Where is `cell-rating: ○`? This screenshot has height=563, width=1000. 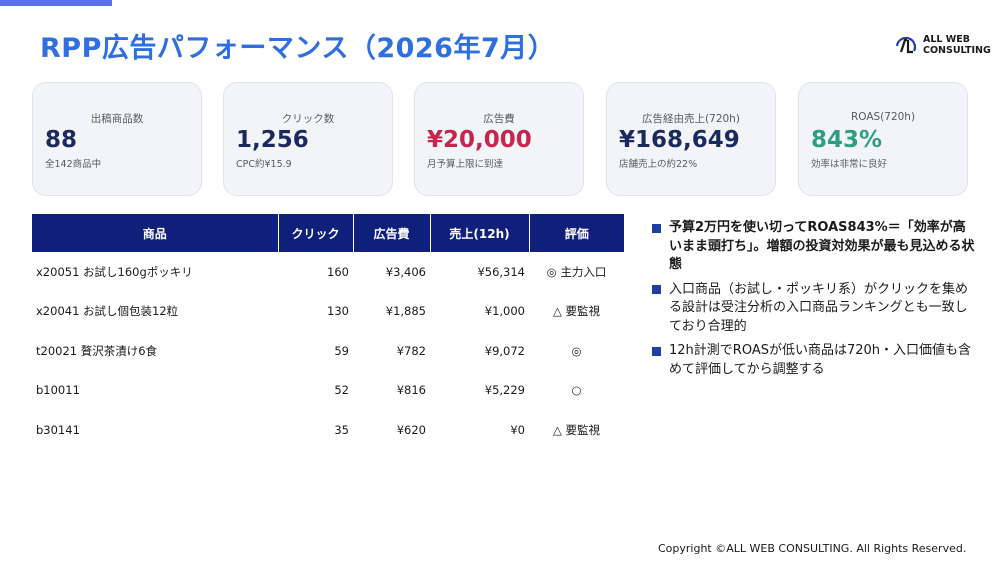
cell-rating: ○ is located at coordinates (576, 390).